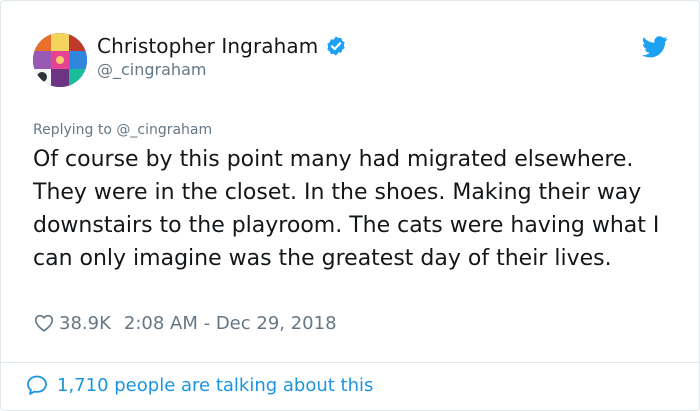 This screenshot has height=411, width=700. What do you see at coordinates (215, 385) in the screenshot?
I see `talking-about-text: 1,710 people are talking about this` at bounding box center [215, 385].